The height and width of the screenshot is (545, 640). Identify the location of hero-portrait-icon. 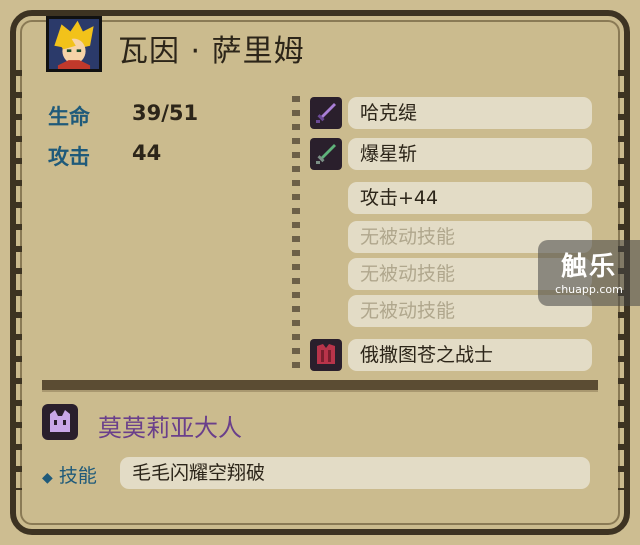
(74, 44).